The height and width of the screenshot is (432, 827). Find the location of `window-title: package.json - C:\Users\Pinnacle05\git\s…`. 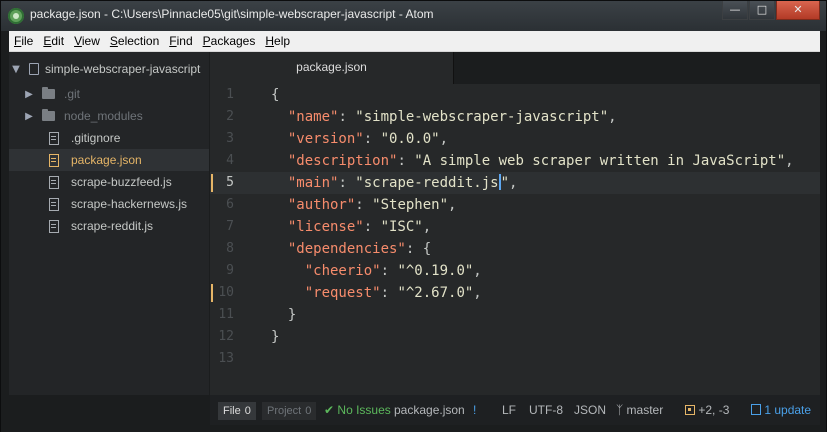

window-title: package.json - C:\Users\Pinnacle05\git\s… is located at coordinates (232, 14).